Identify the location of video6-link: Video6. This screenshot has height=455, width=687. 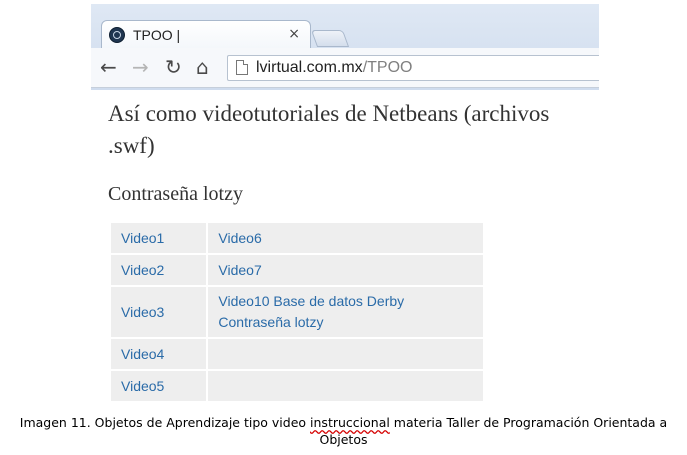
(345, 238).